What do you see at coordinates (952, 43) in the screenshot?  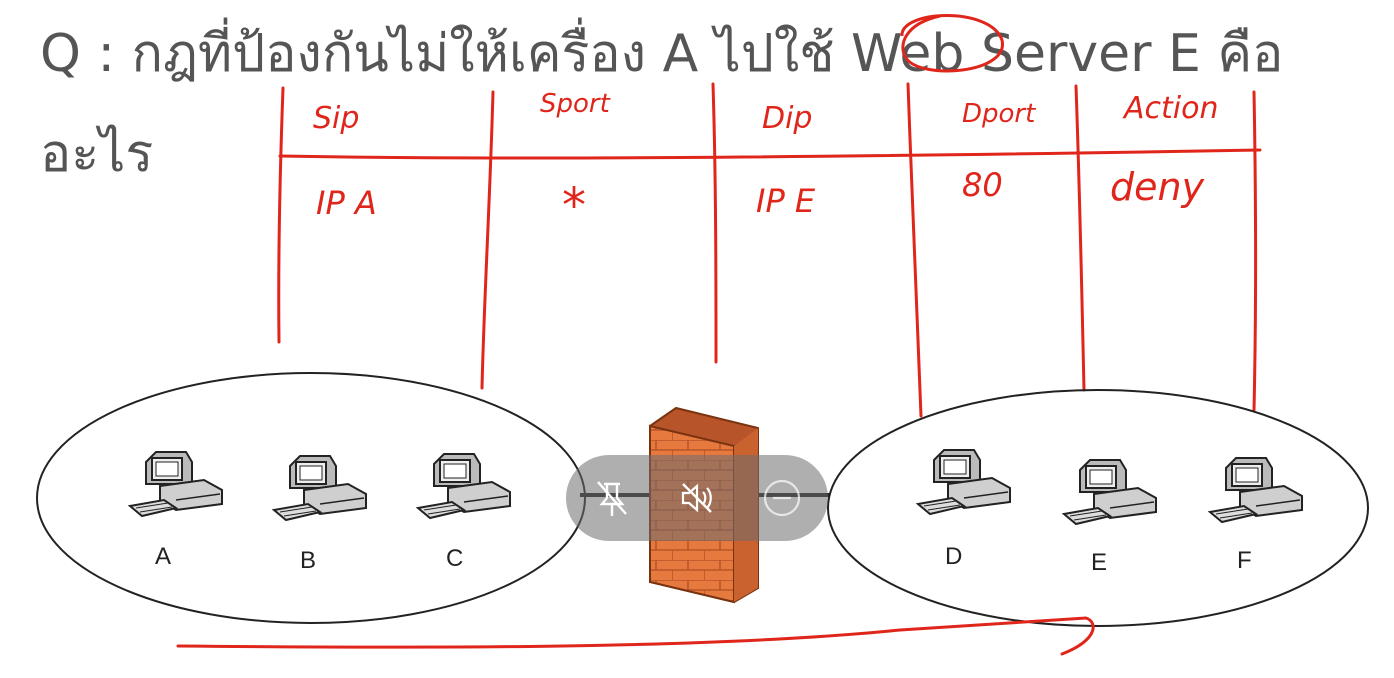 I see `web-circle-annotation` at bounding box center [952, 43].